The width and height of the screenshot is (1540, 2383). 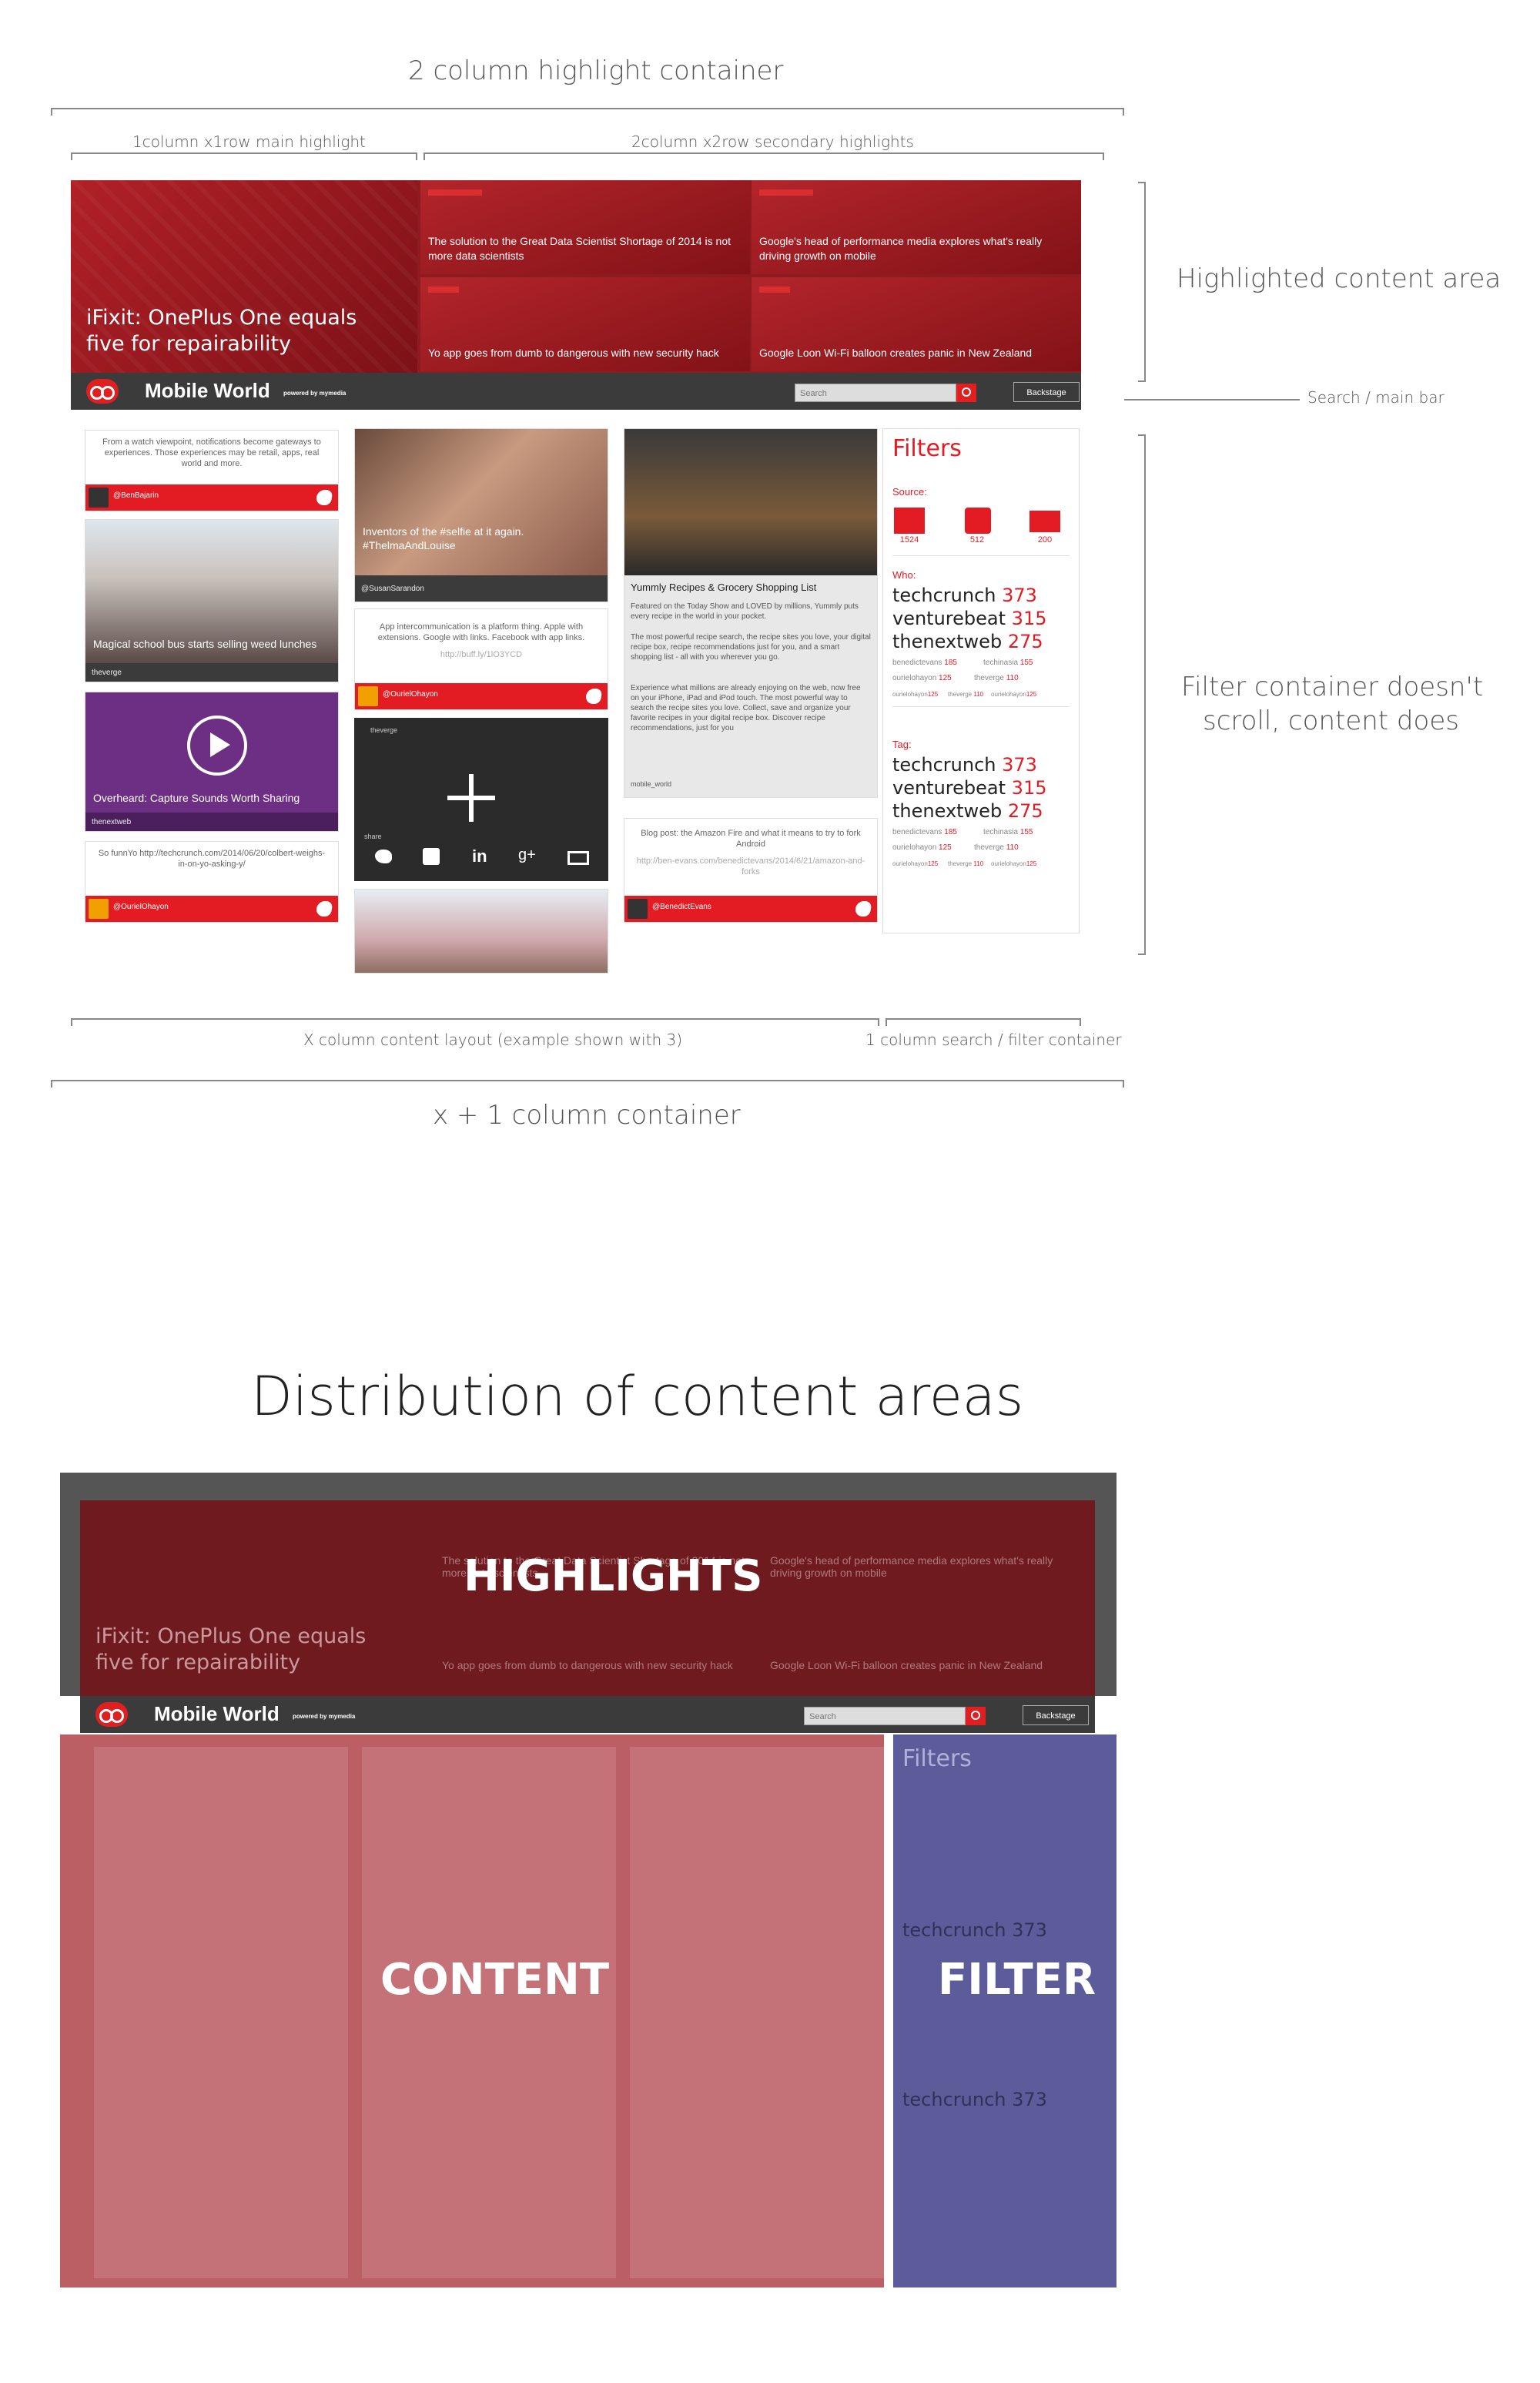 What do you see at coordinates (324, 1716) in the screenshot?
I see `dist-powered-by: powered by mymedia` at bounding box center [324, 1716].